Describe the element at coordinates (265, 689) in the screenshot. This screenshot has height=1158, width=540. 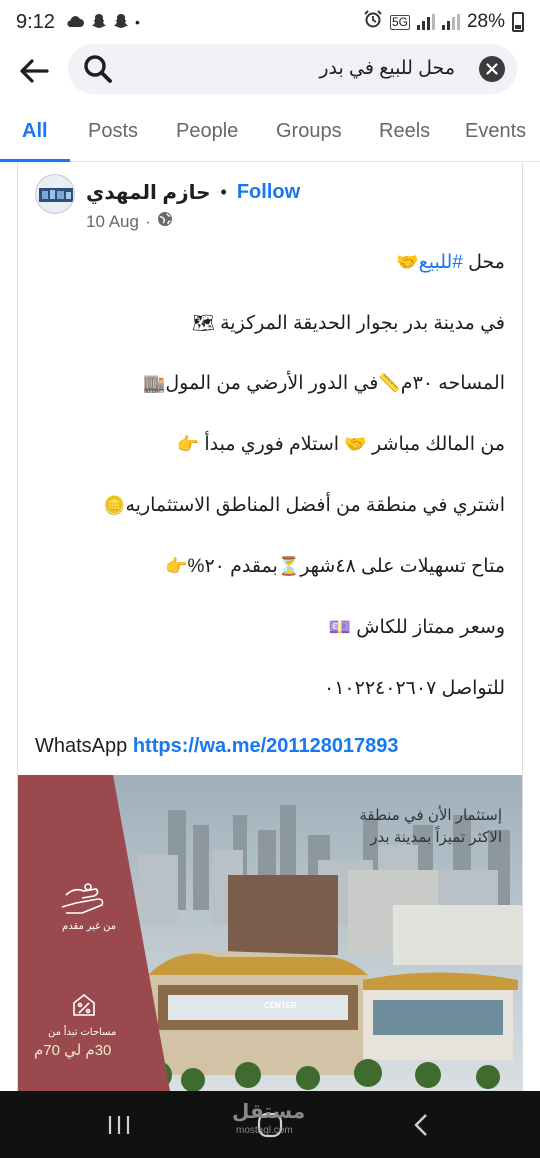
I see `post-line-8: للتواصل ٠١٠٢٢٤٠٢٦٠٧` at that location.